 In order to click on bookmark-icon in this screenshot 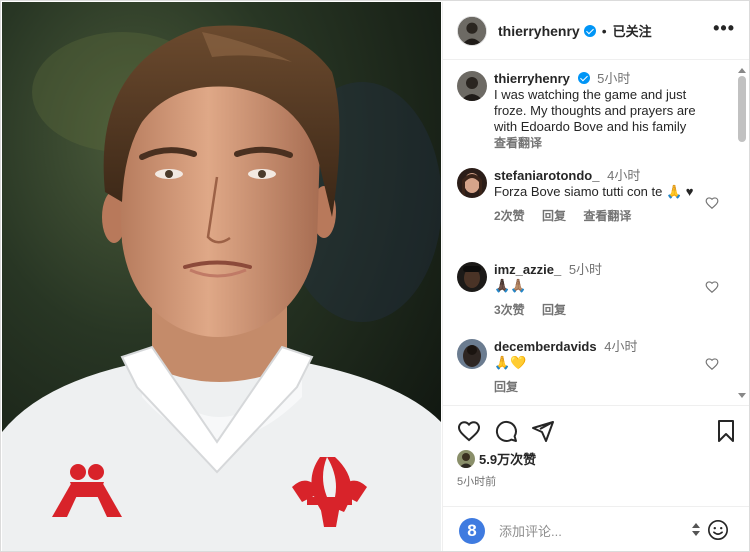, I will do `click(726, 431)`.